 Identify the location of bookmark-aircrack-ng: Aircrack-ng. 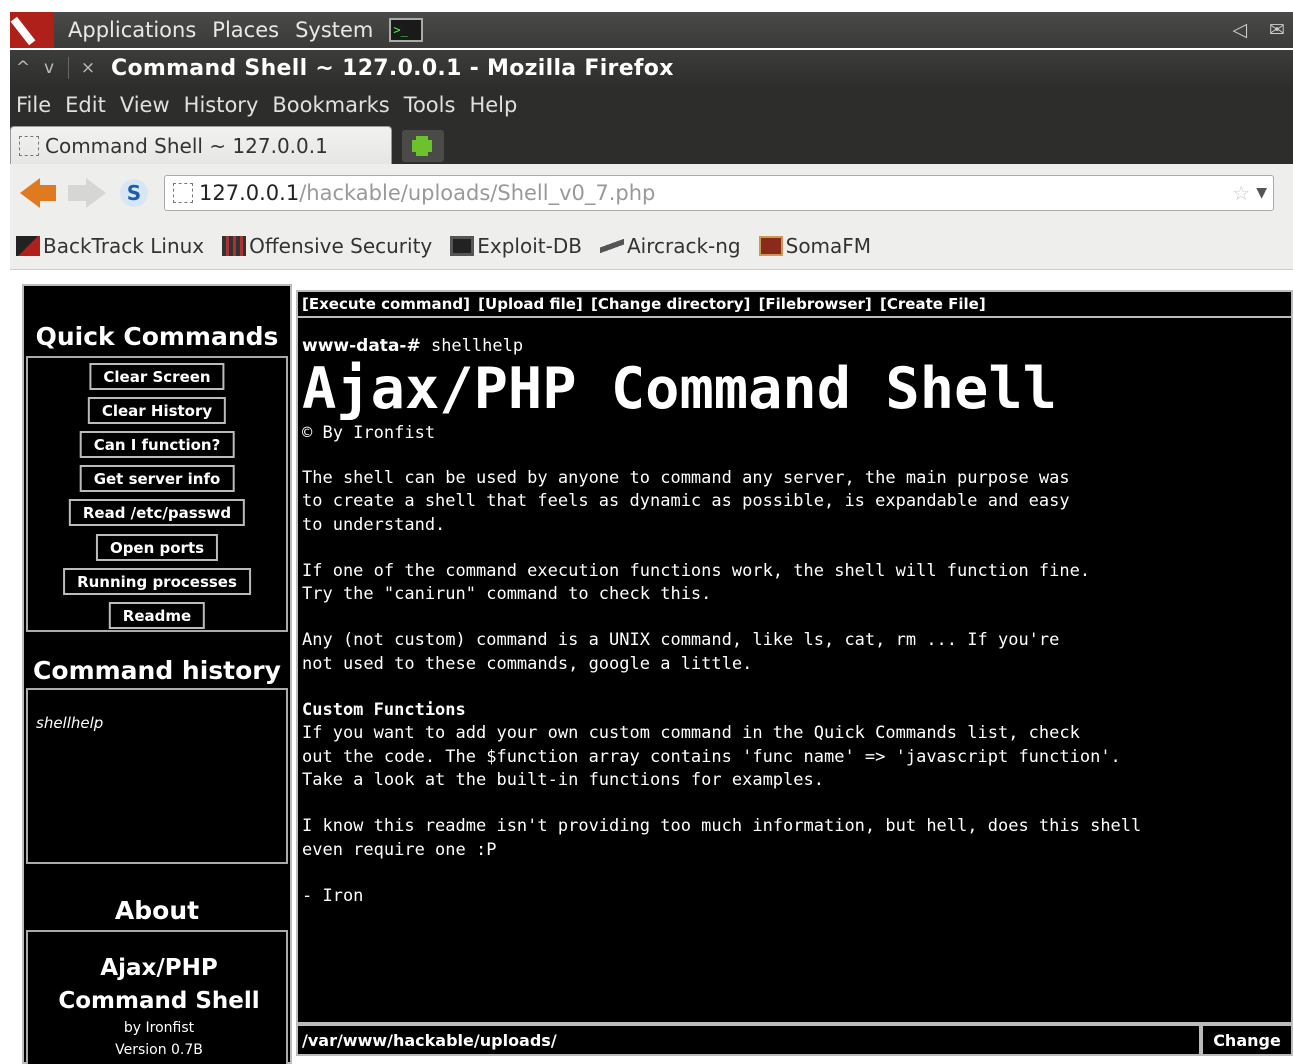
(670, 245).